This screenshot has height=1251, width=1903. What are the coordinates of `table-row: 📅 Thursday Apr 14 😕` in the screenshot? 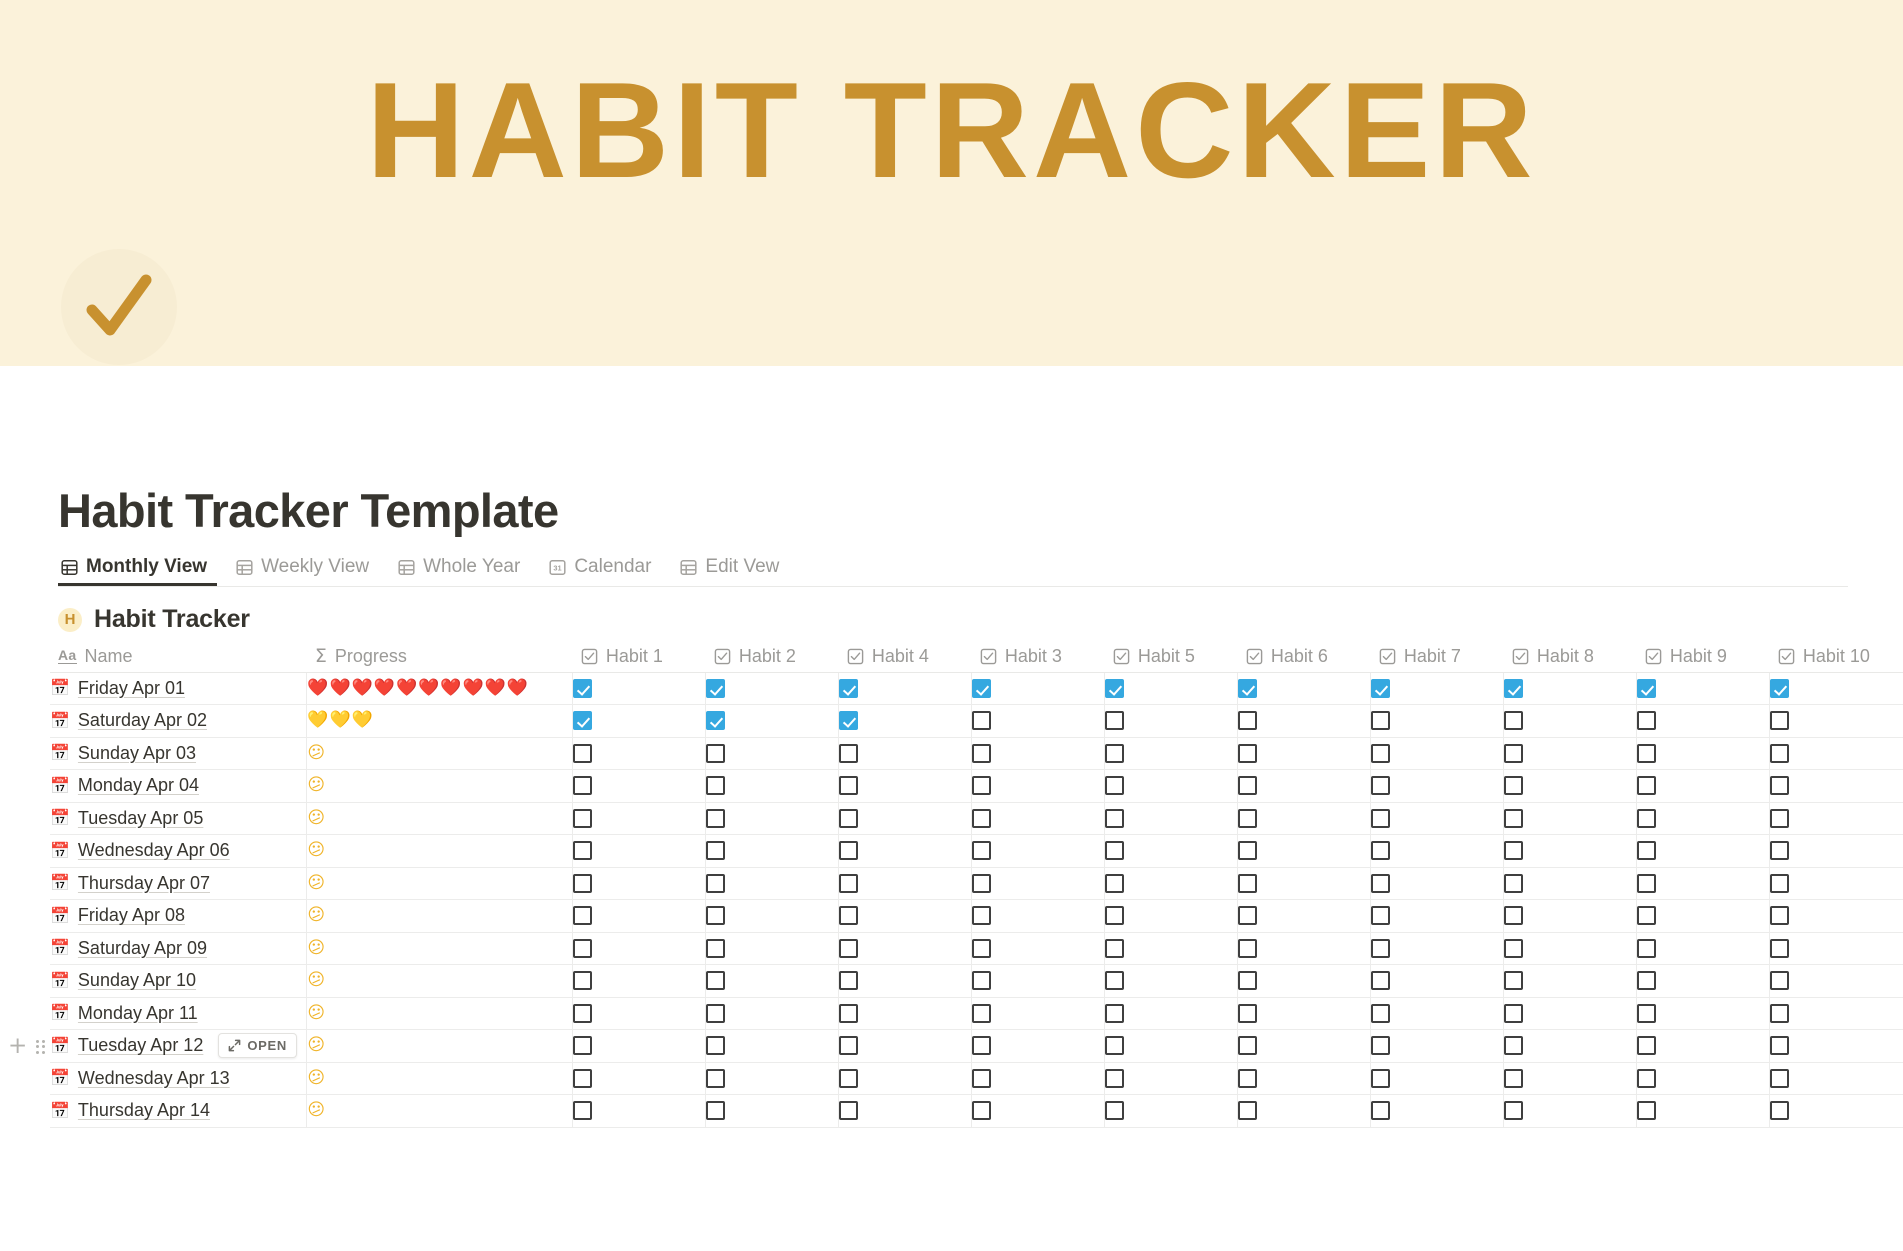 It's located at (976, 1111).